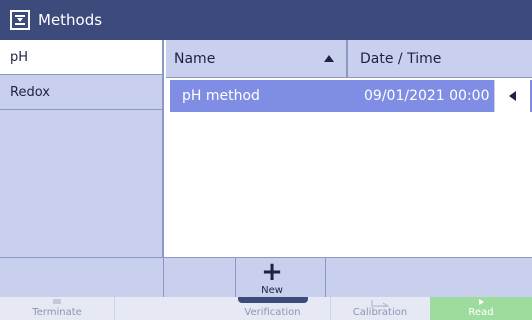 The height and width of the screenshot is (320, 532). What do you see at coordinates (380, 312) in the screenshot?
I see `calibration-label: Calibration` at bounding box center [380, 312].